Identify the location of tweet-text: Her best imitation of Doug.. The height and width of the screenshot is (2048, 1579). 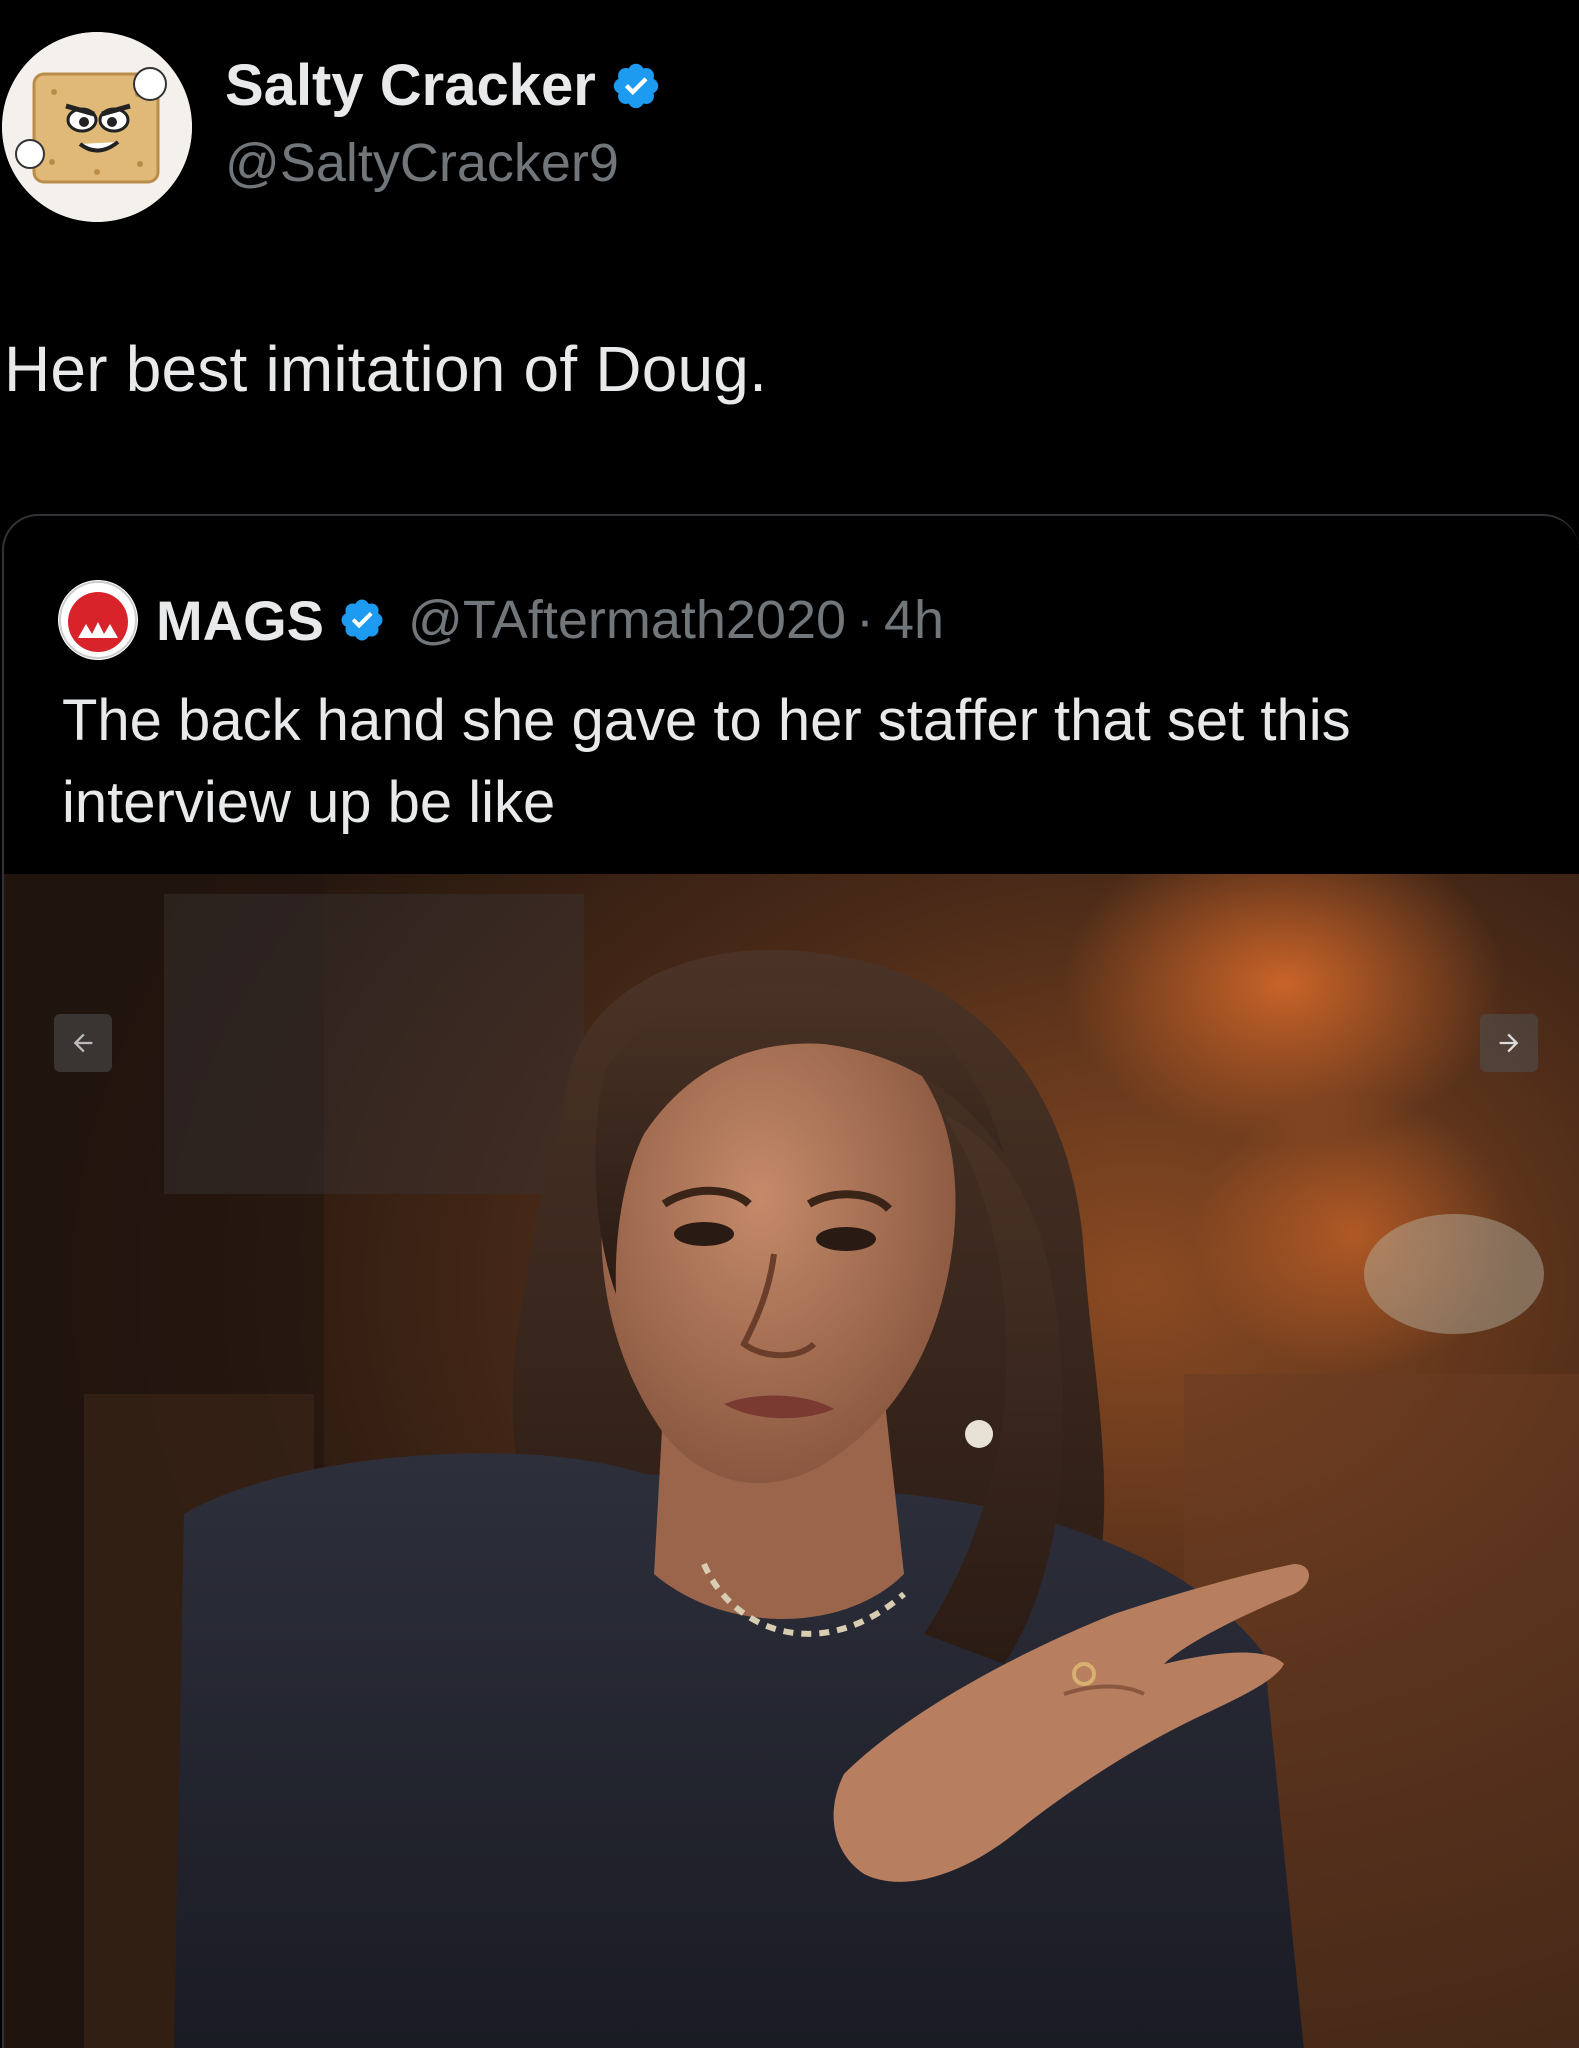
(386, 369).